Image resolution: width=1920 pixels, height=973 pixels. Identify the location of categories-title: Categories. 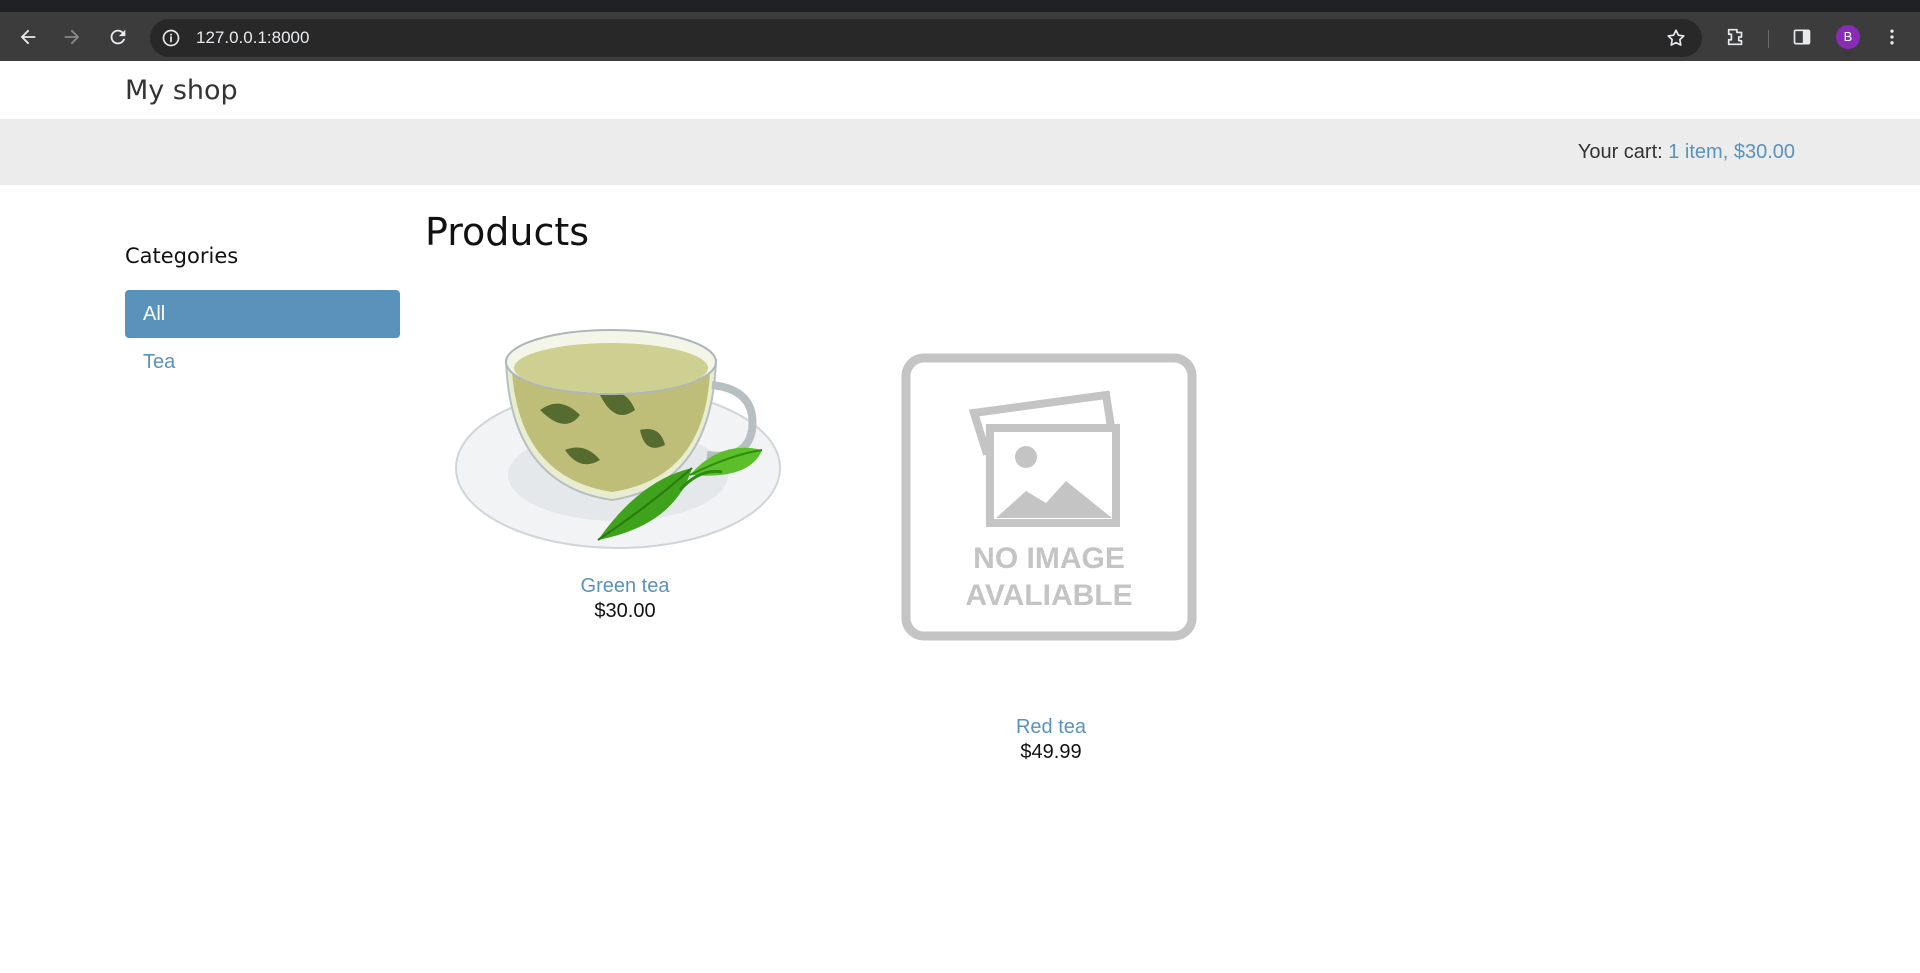
(182, 256).